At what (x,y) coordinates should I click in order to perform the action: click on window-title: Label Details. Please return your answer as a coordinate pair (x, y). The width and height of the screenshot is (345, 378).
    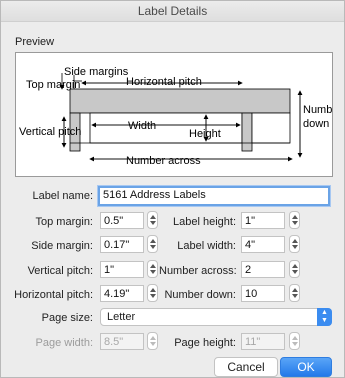
    Looking at the image, I should click on (172, 11).